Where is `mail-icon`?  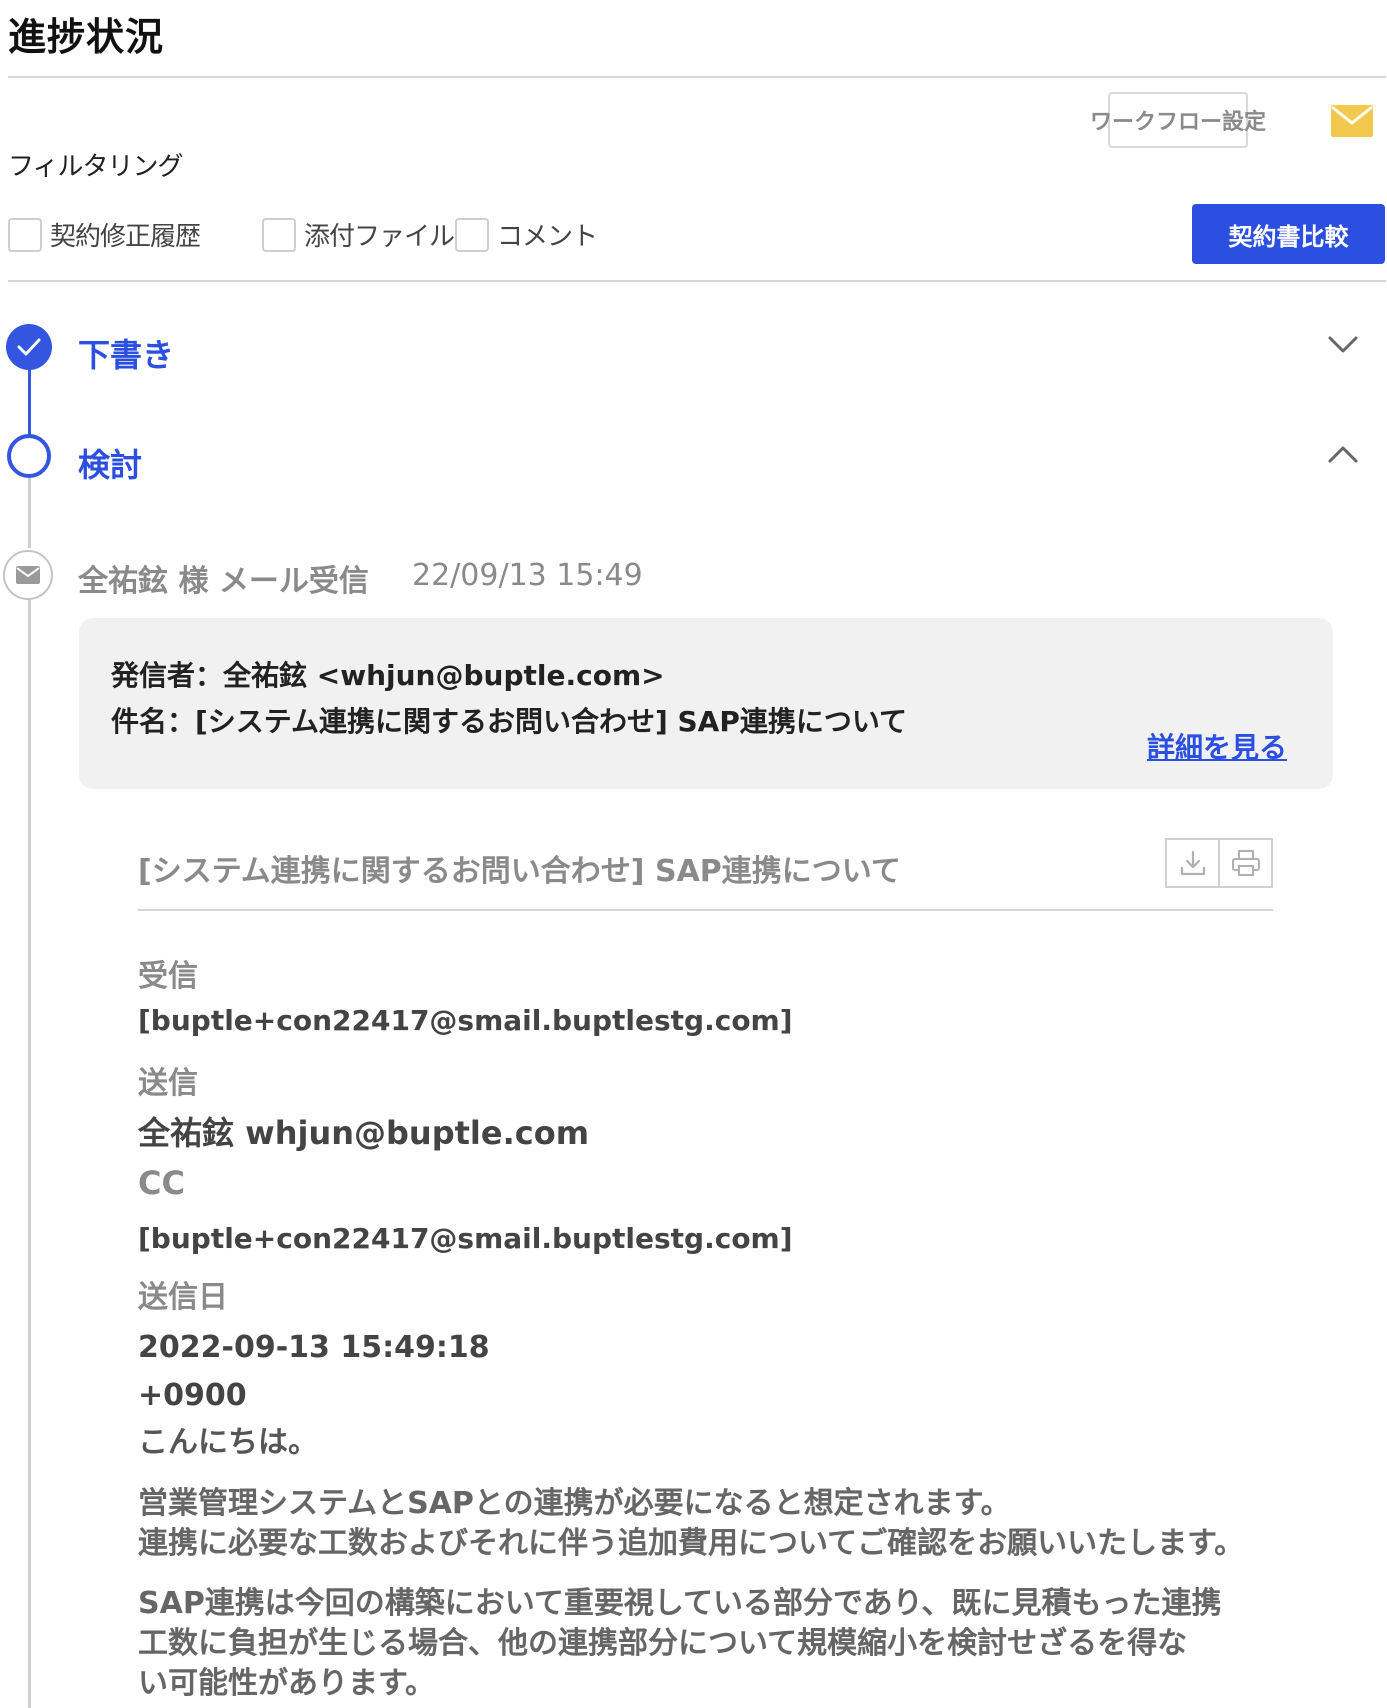
mail-icon is located at coordinates (1352, 121).